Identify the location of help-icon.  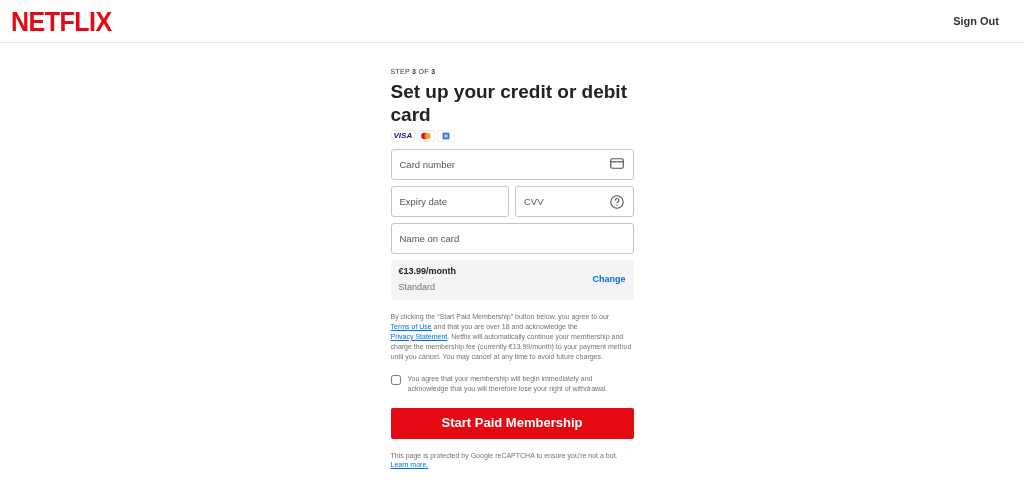
(616, 201).